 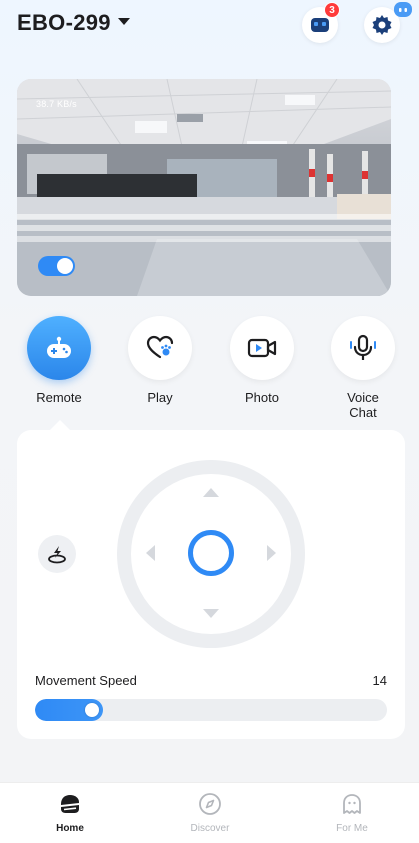 I want to click on nav-home-label: Home, so click(x=70, y=828).